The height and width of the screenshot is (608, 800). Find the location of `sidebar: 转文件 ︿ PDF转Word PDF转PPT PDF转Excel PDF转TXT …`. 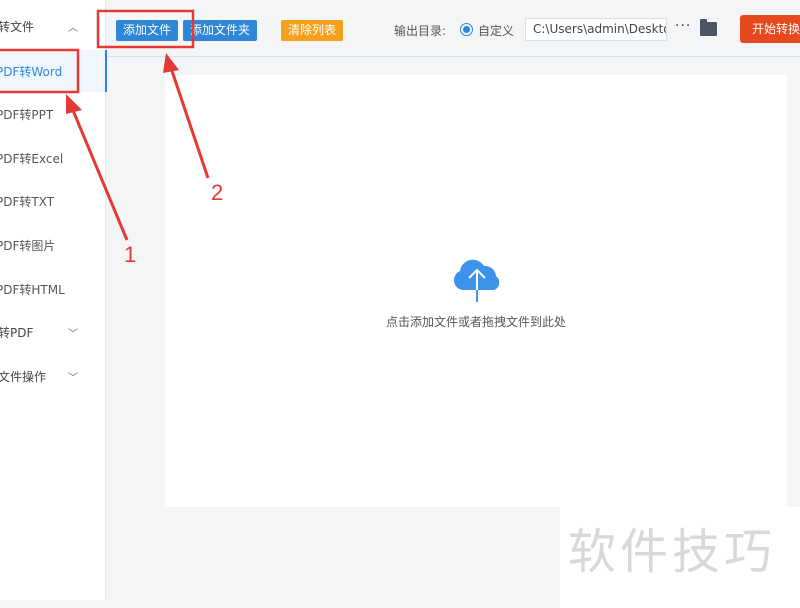

sidebar: 转文件 ︿ PDF转Word PDF转PPT PDF转Excel PDF转TXT … is located at coordinates (53, 300).